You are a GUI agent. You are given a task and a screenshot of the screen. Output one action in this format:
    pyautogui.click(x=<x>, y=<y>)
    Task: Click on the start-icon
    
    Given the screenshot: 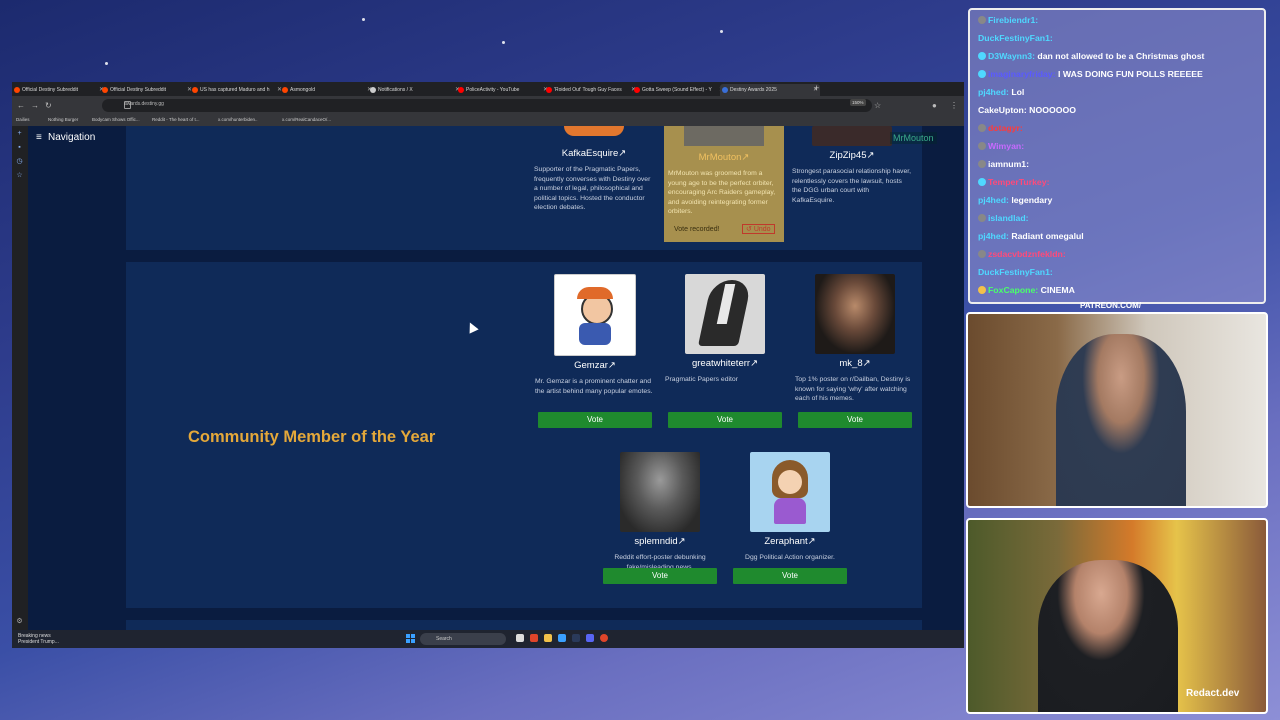 What is the action you would take?
    pyautogui.click(x=410, y=638)
    